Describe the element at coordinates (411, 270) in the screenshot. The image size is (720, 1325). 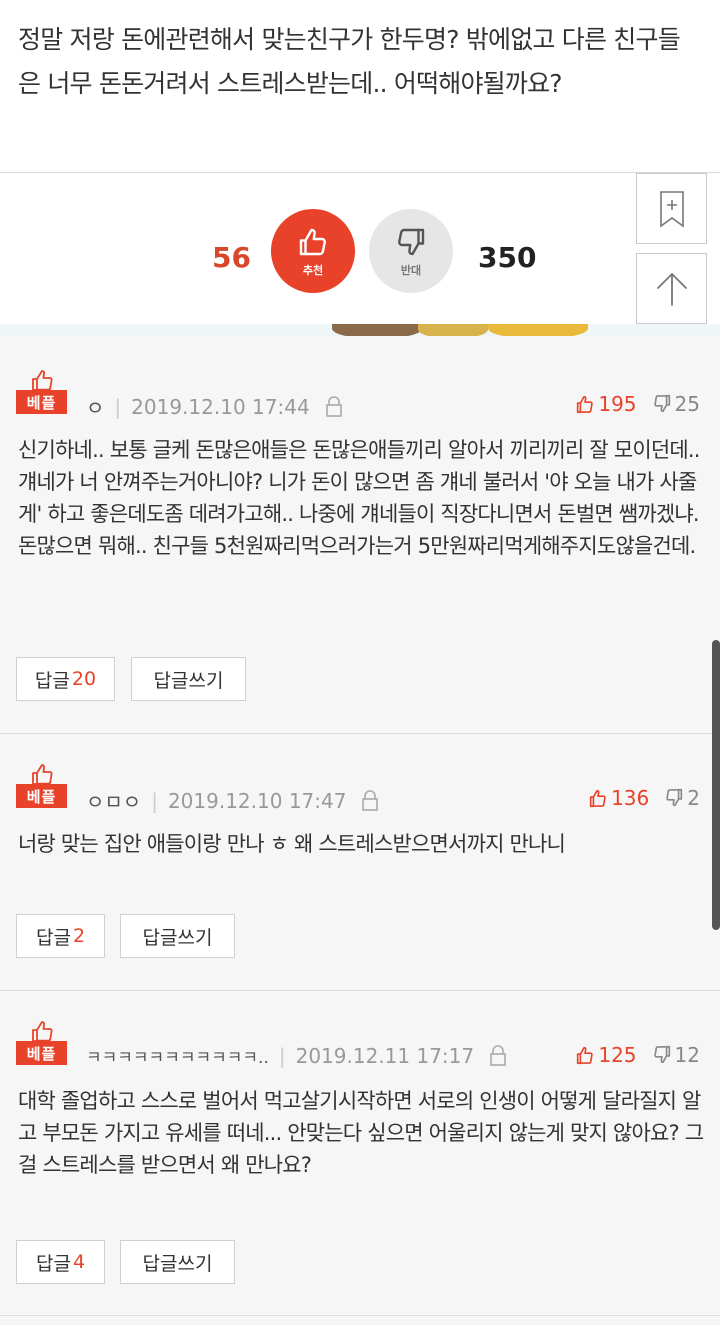
I see `downvote-label: 반대` at that location.